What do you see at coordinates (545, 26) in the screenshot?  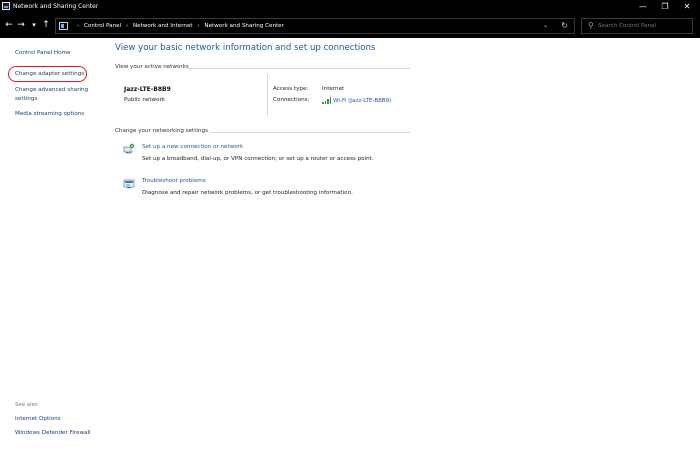 I see `address-dropdown-icon: ⌄` at bounding box center [545, 26].